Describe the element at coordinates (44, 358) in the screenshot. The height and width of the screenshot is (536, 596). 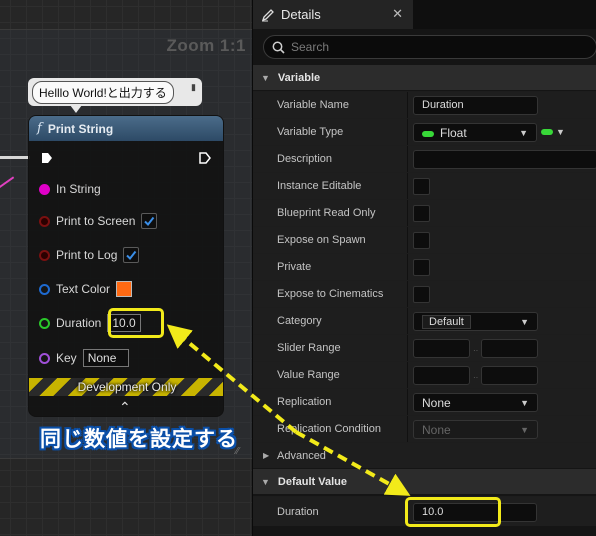
I see `name-pin-icon` at that location.